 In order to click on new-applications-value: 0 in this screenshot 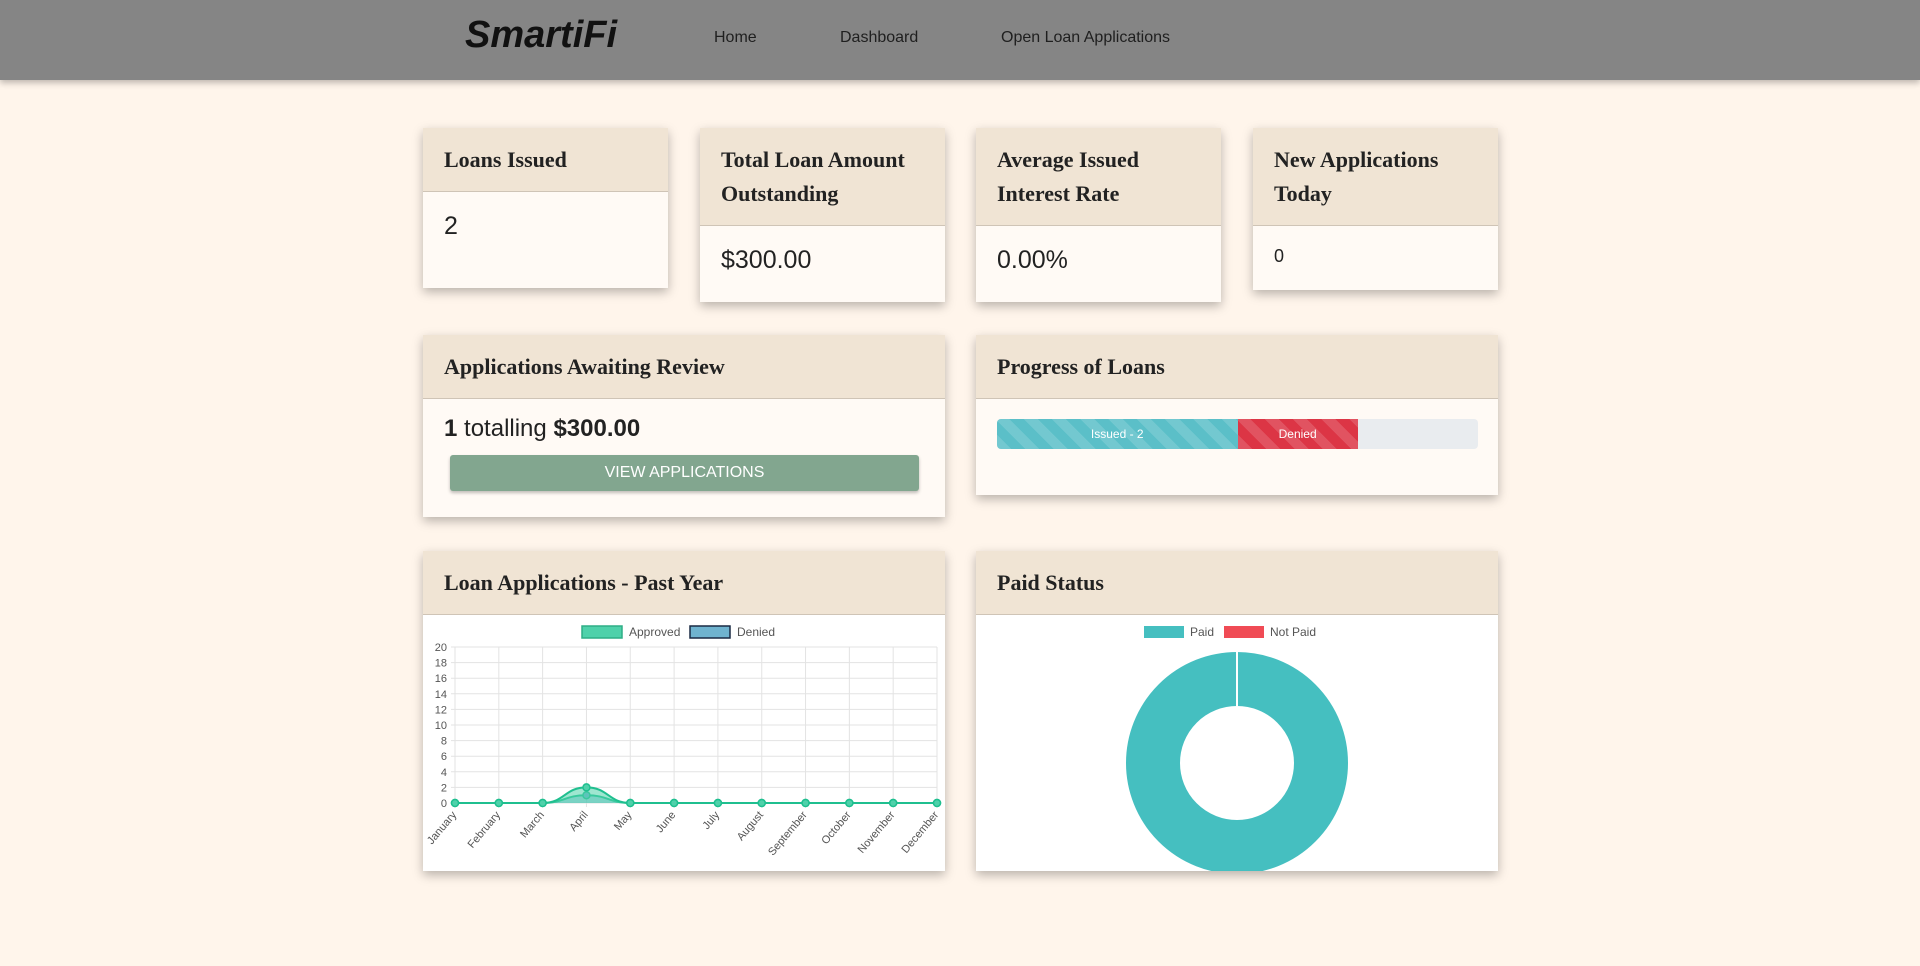, I will do `click(1279, 256)`.